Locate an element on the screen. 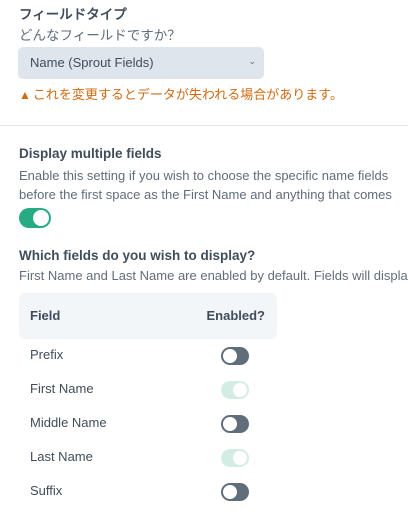  last-name-toggle is located at coordinates (235, 458).